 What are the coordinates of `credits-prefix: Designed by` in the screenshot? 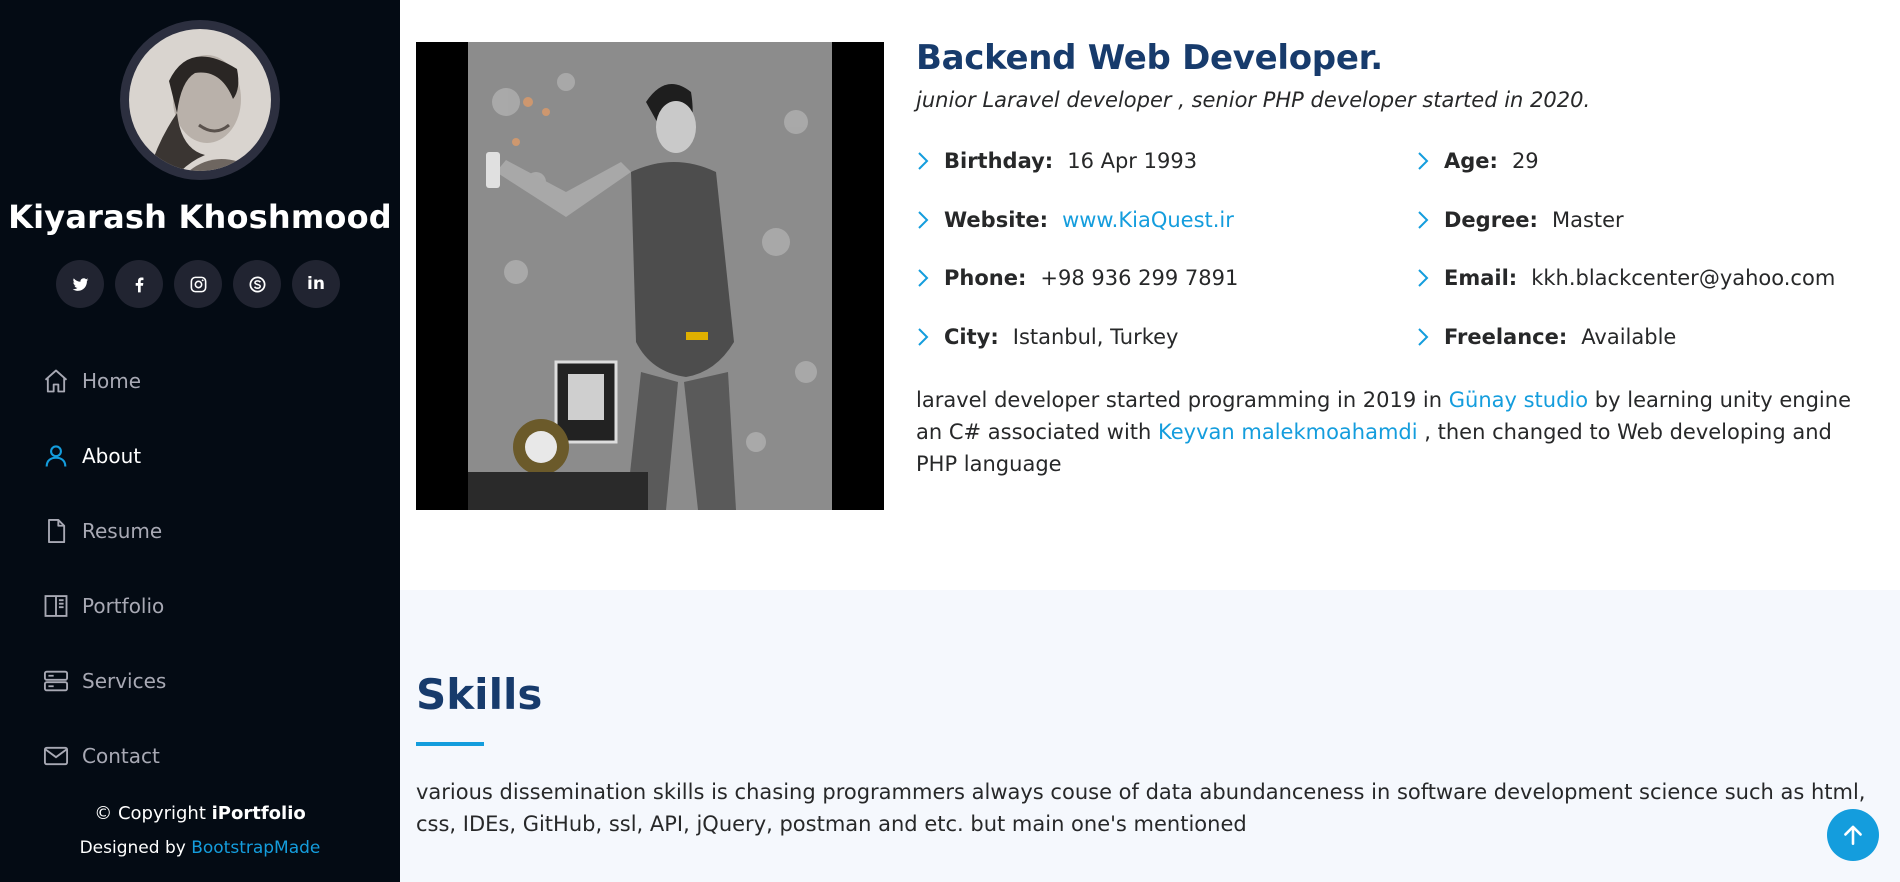 It's located at (132, 848).